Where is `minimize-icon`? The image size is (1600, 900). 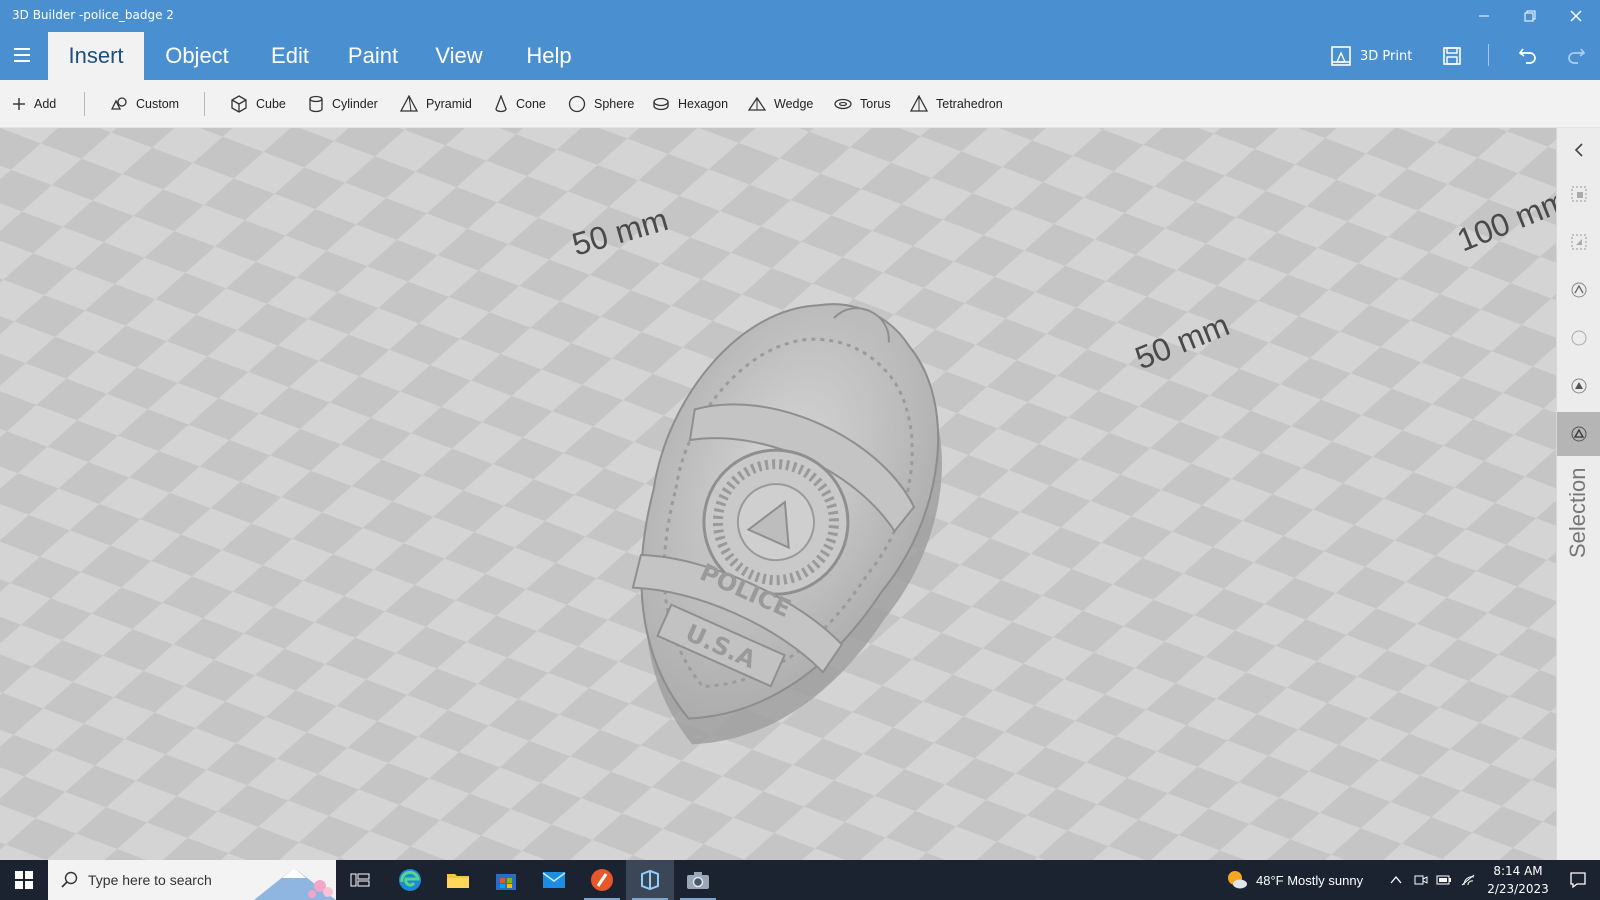 minimize-icon is located at coordinates (1484, 16).